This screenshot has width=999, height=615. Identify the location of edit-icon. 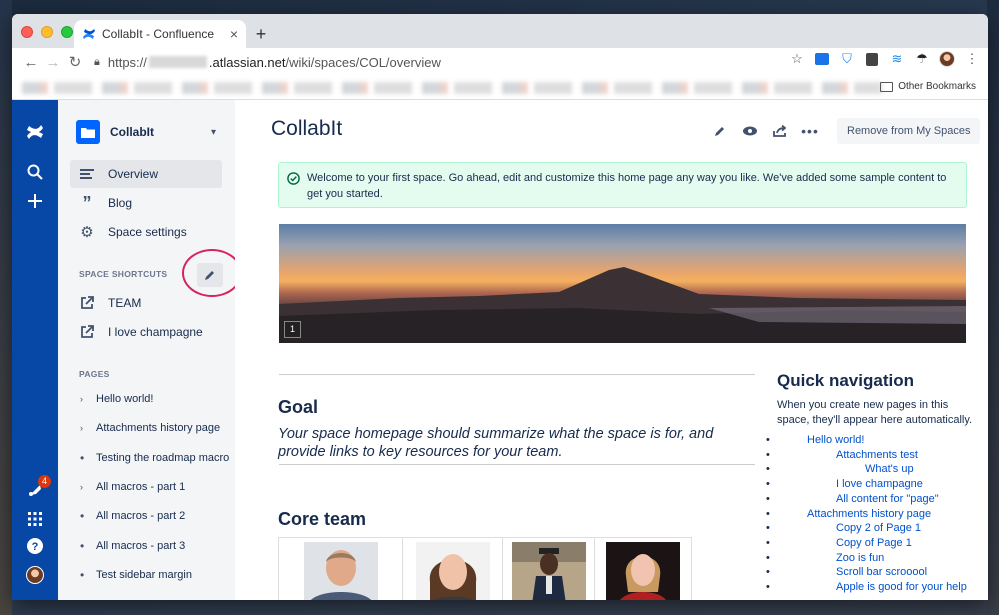
(720, 131).